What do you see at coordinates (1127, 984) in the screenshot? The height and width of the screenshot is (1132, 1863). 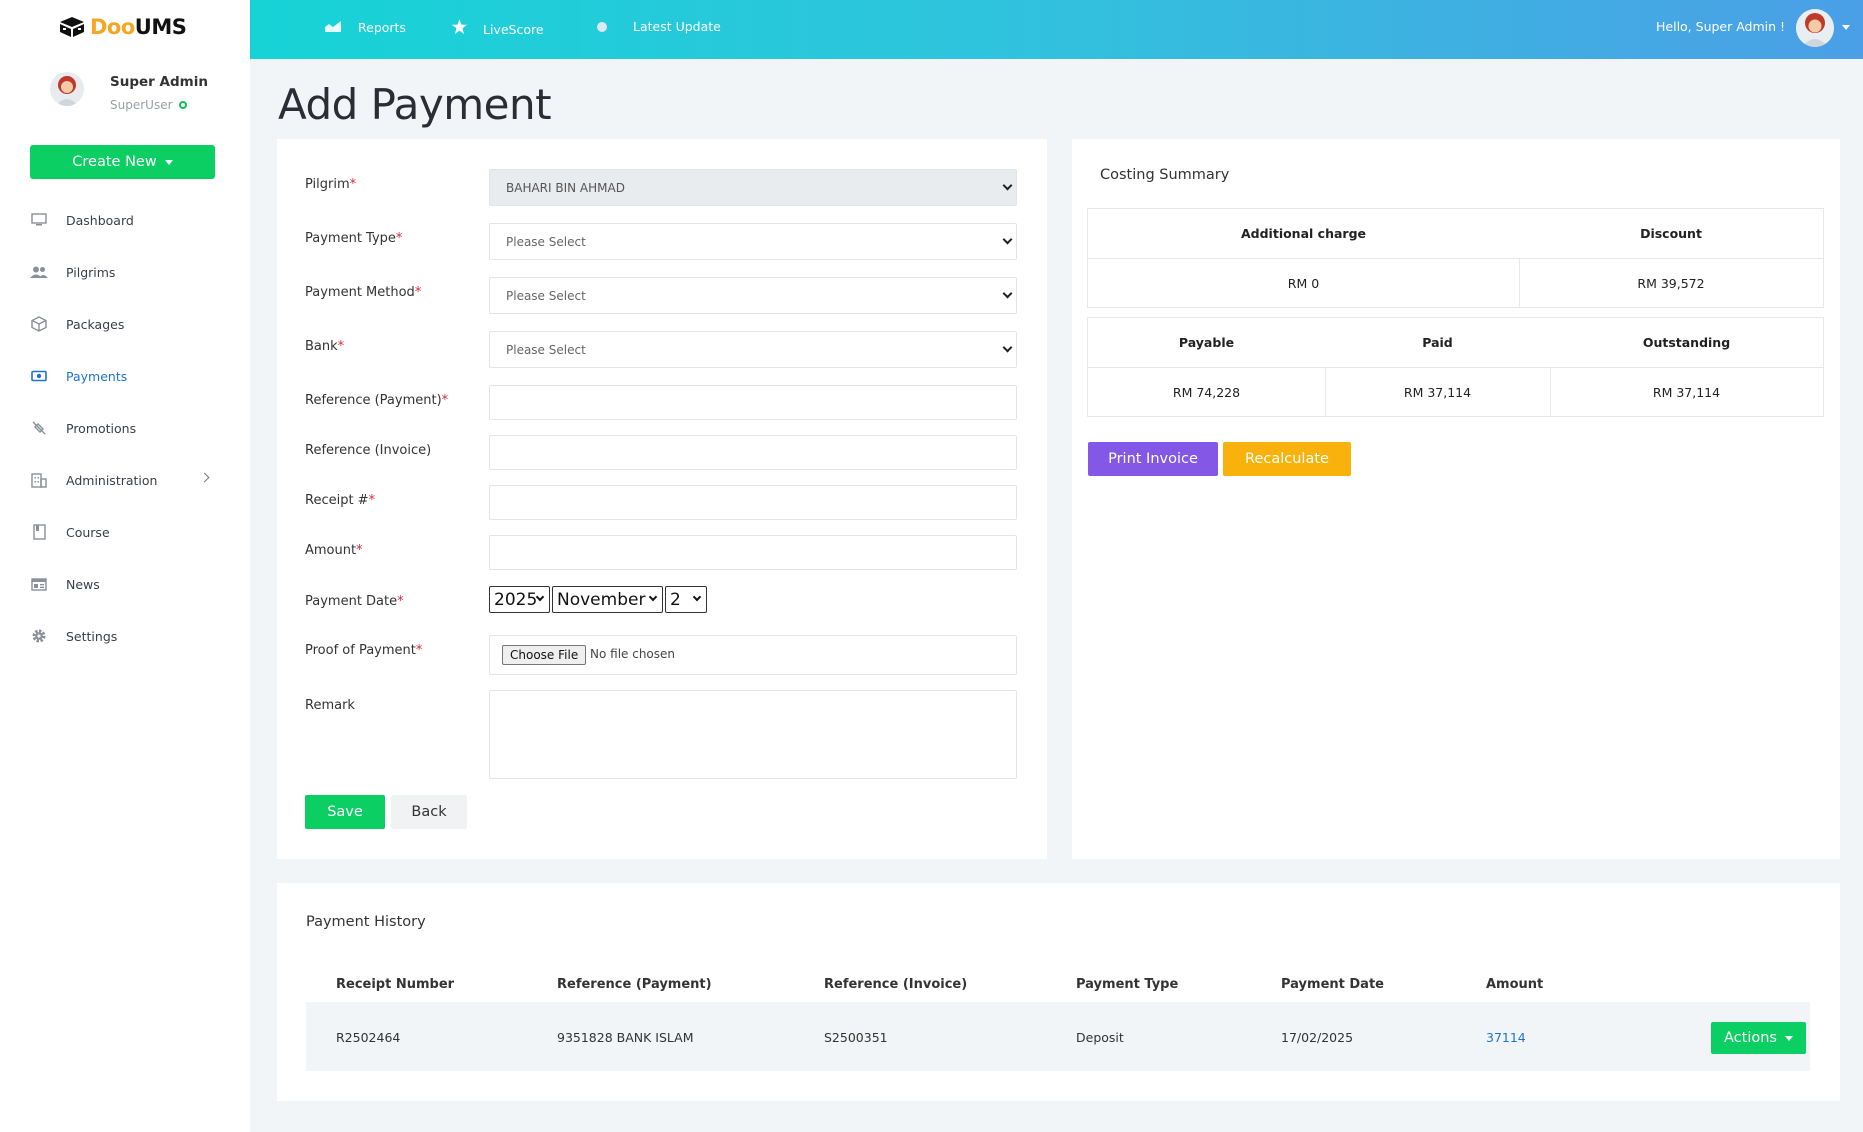 I see `column-header: Payment Type` at bounding box center [1127, 984].